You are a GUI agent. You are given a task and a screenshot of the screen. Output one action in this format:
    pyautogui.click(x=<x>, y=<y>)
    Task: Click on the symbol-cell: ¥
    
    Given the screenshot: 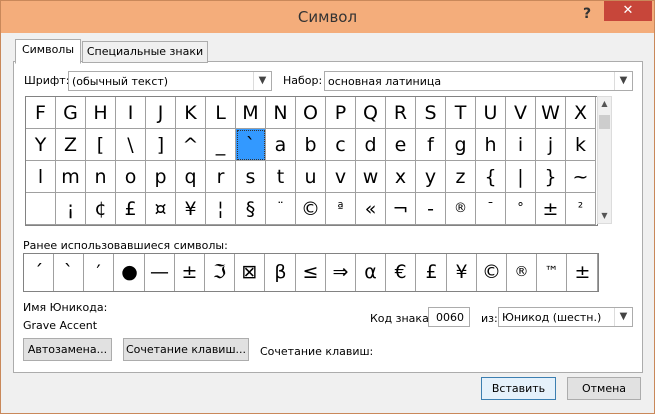 What is the action you would take?
    pyautogui.click(x=191, y=209)
    